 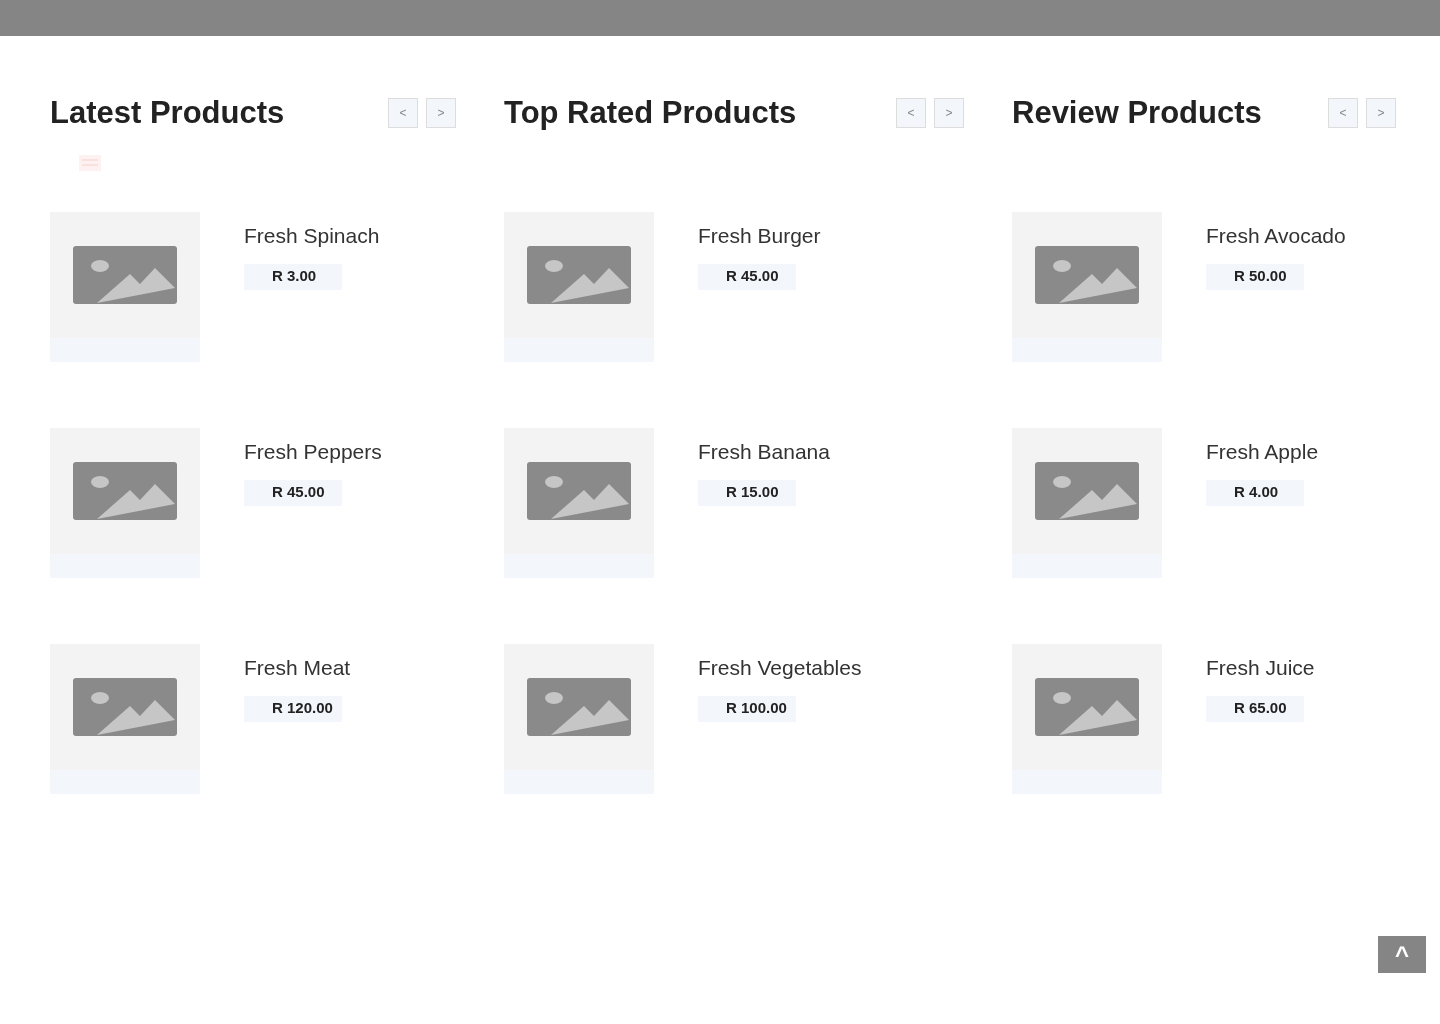 What do you see at coordinates (759, 236) in the screenshot?
I see `product-name: Fresh Burger` at bounding box center [759, 236].